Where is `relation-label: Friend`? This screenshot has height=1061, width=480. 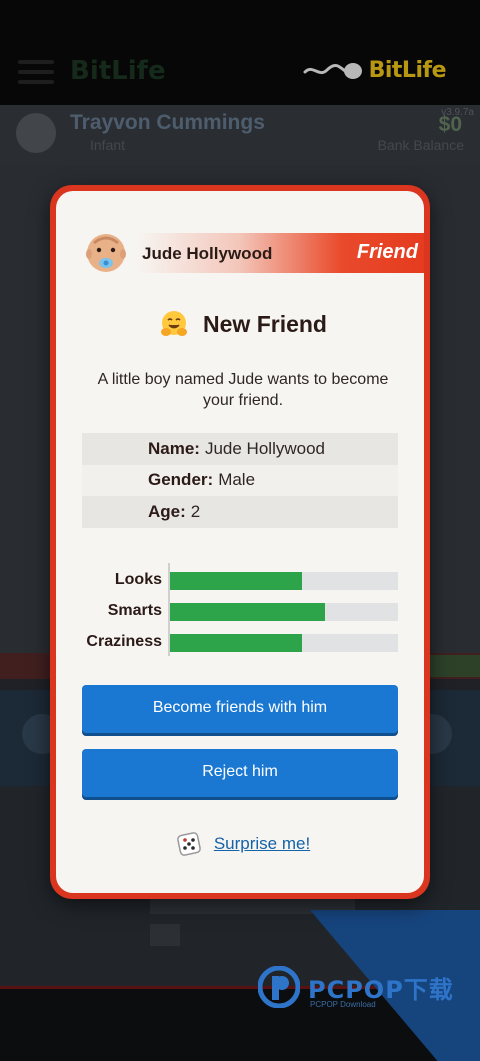 relation-label: Friend is located at coordinates (387, 252).